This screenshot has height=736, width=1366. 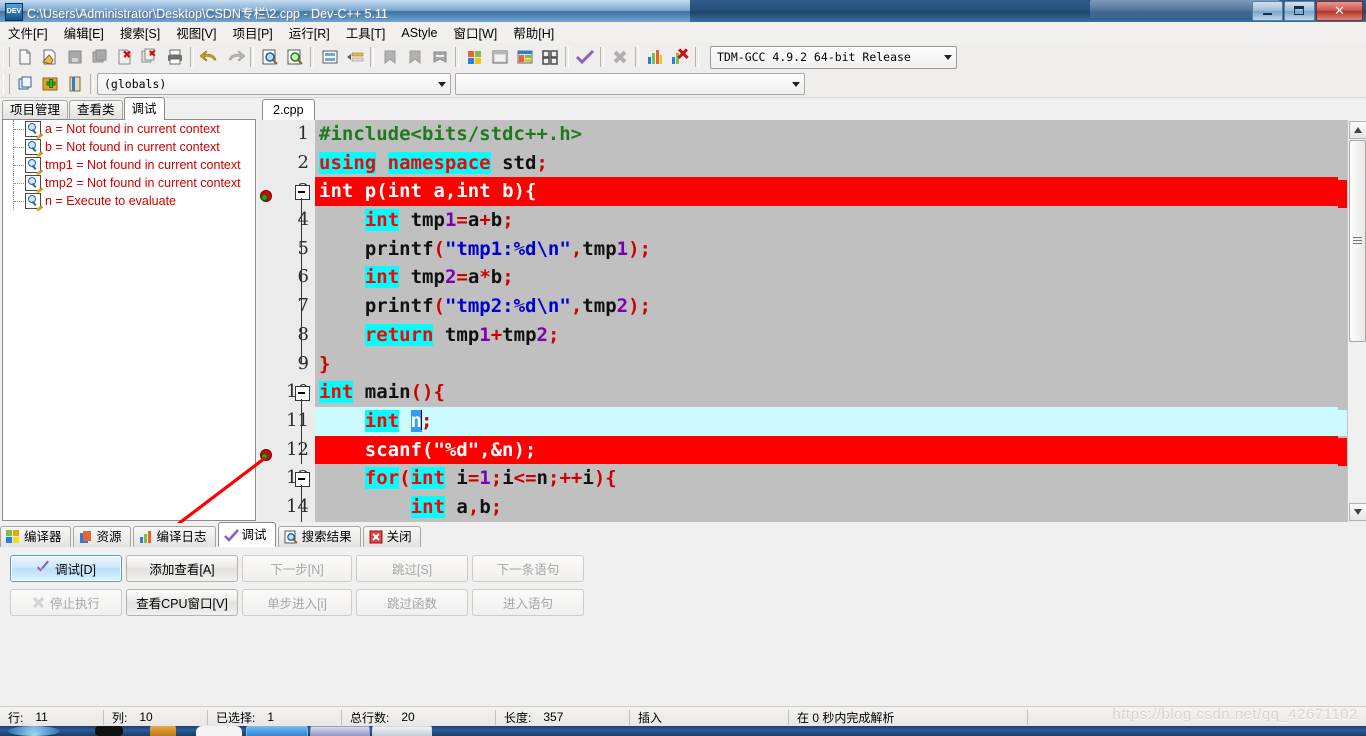 What do you see at coordinates (294, 57) in the screenshot?
I see `find-next-icon` at bounding box center [294, 57].